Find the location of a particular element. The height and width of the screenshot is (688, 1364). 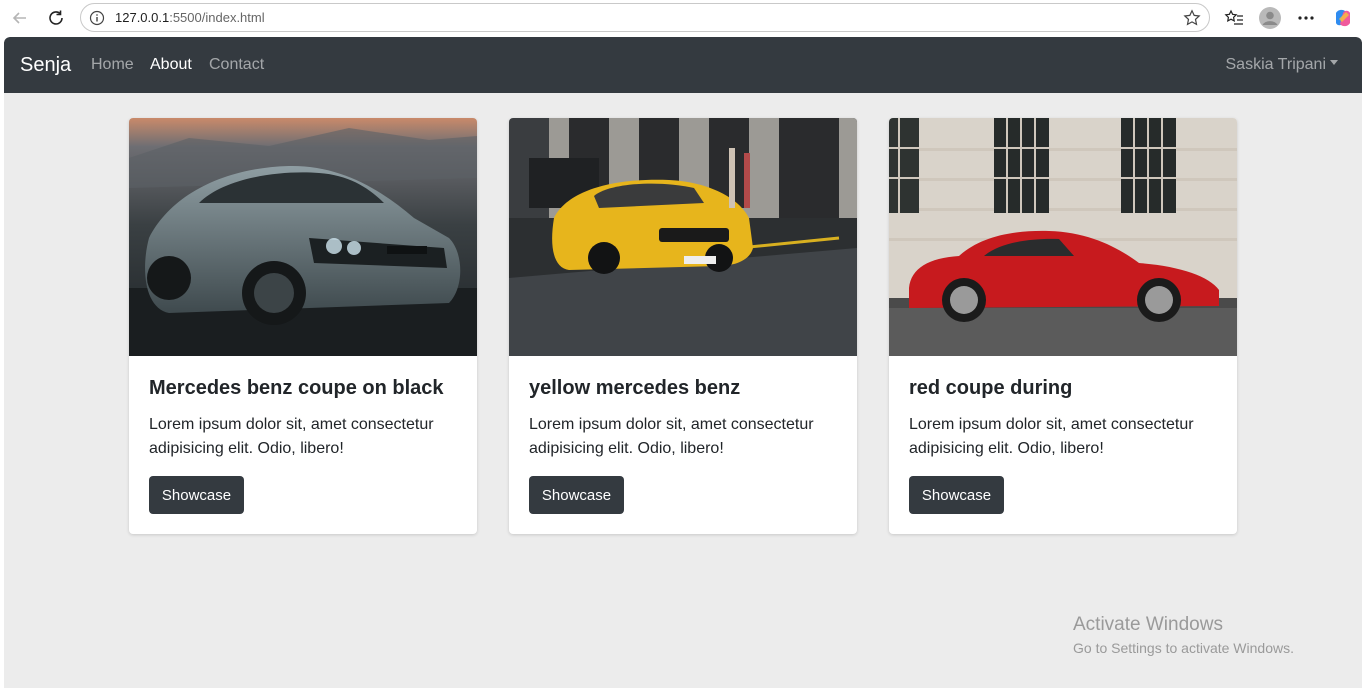

url-text: 127.0.0.1:5500/index.html is located at coordinates (190, 17).